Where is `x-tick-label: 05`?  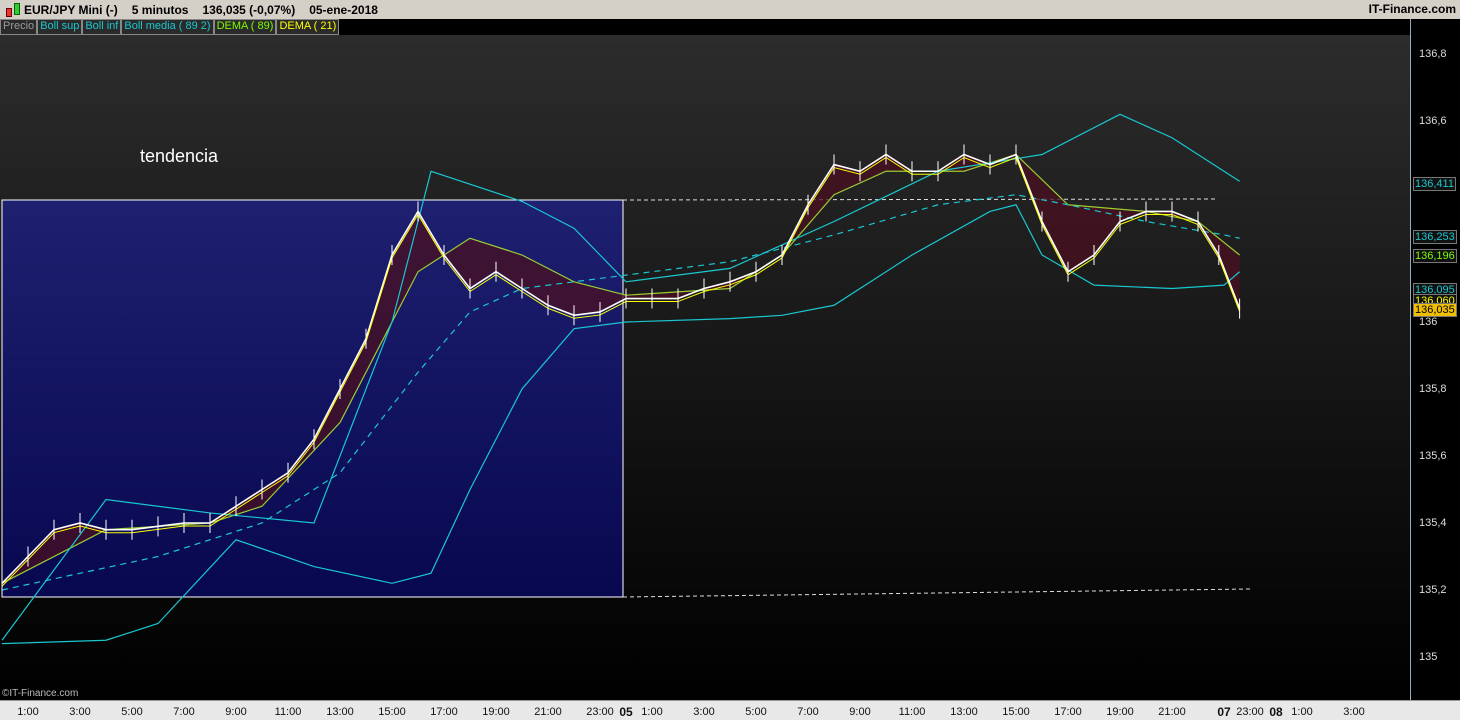 x-tick-label: 05 is located at coordinates (626, 712).